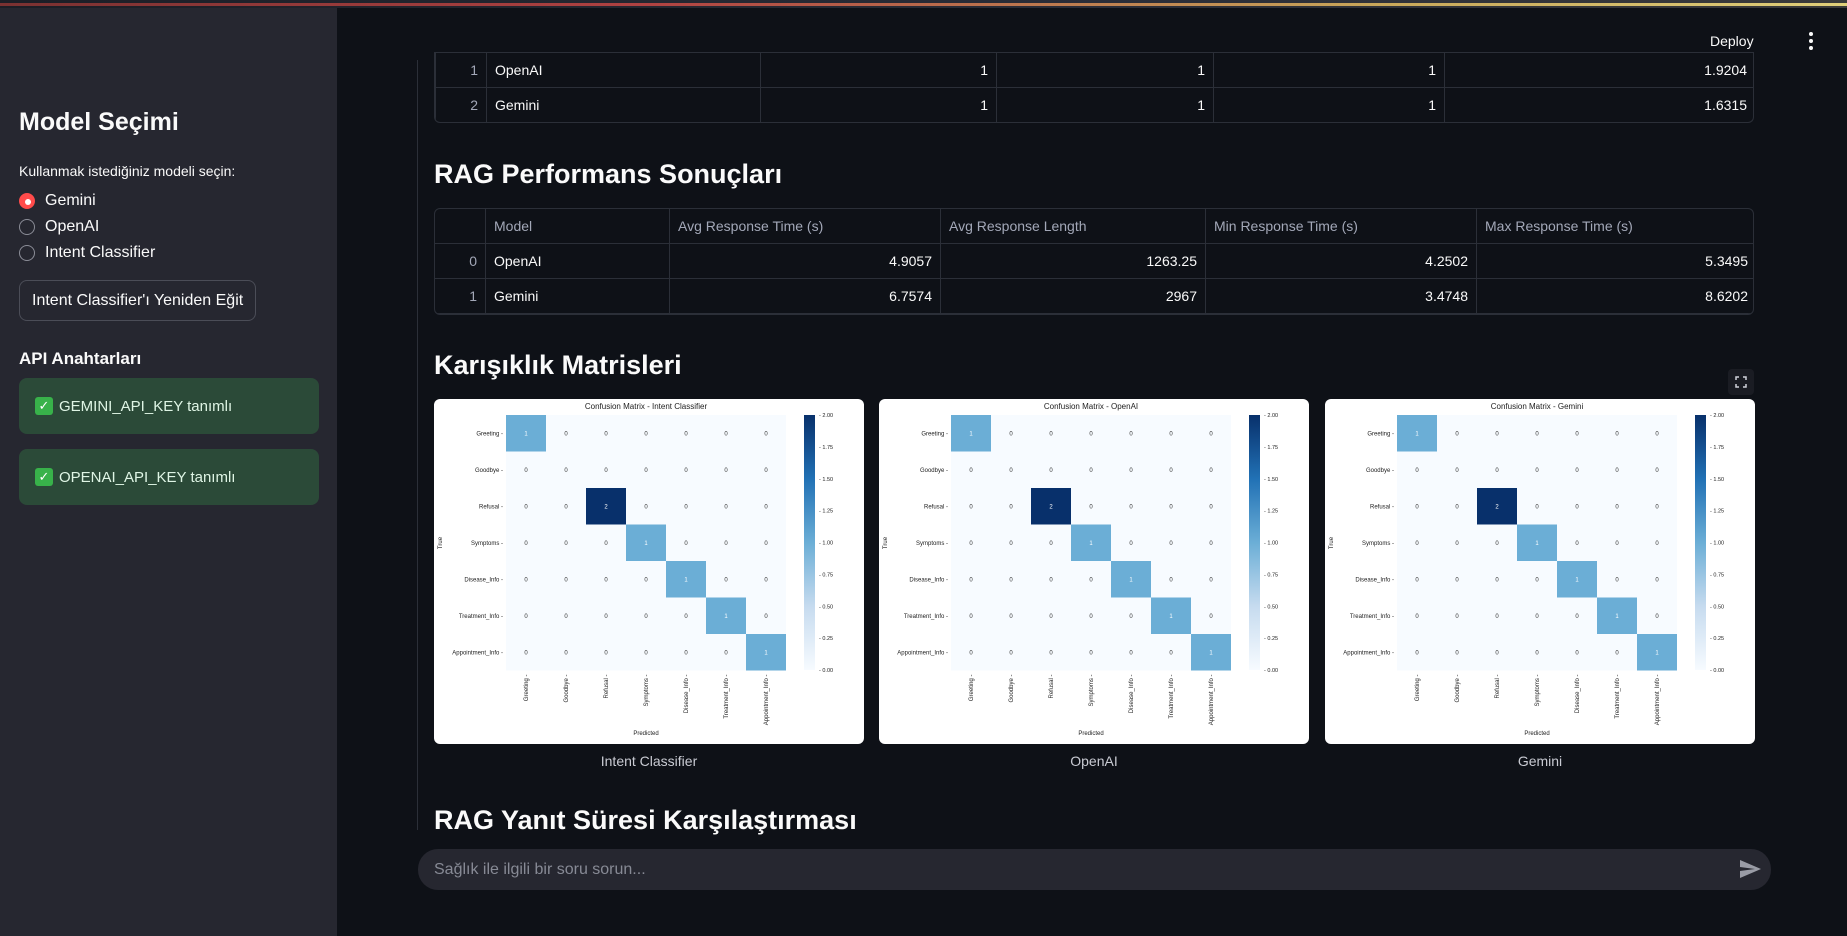 The width and height of the screenshot is (1847, 936). What do you see at coordinates (1811, 41) in the screenshot?
I see `main-menu-icon` at bounding box center [1811, 41].